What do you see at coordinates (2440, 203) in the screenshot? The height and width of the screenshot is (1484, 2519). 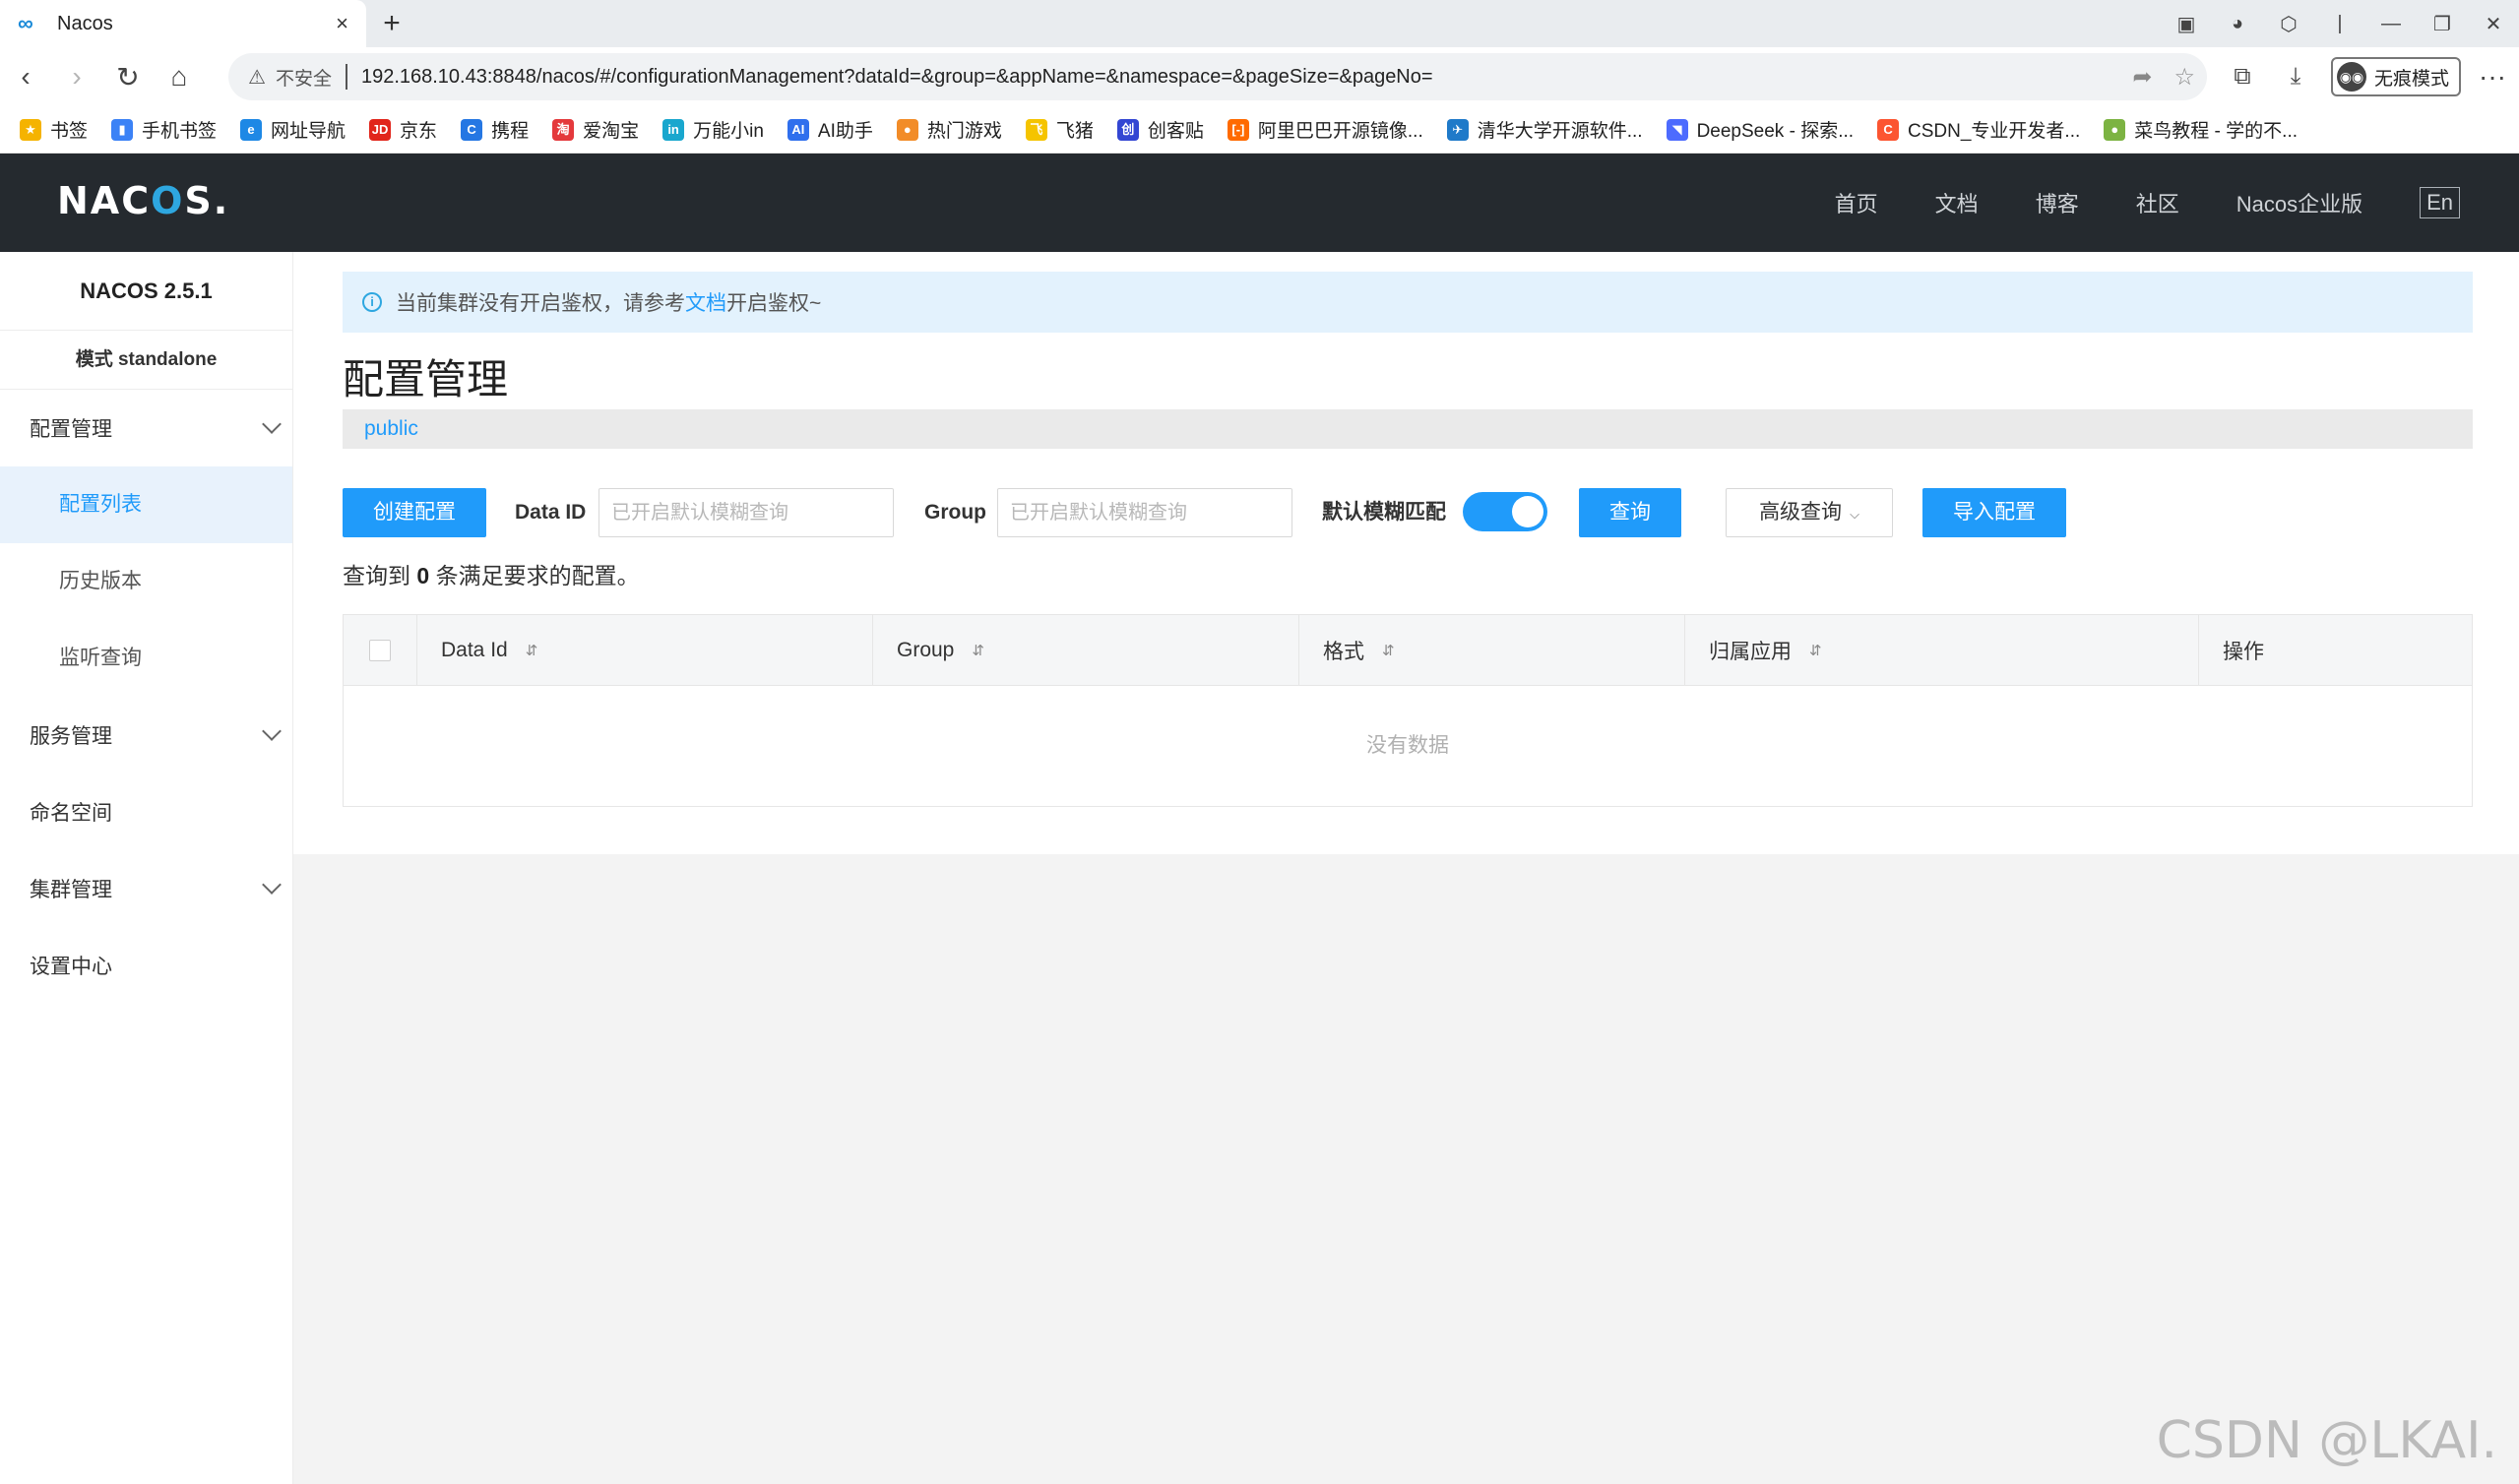 I see `language-switch-button: En` at bounding box center [2440, 203].